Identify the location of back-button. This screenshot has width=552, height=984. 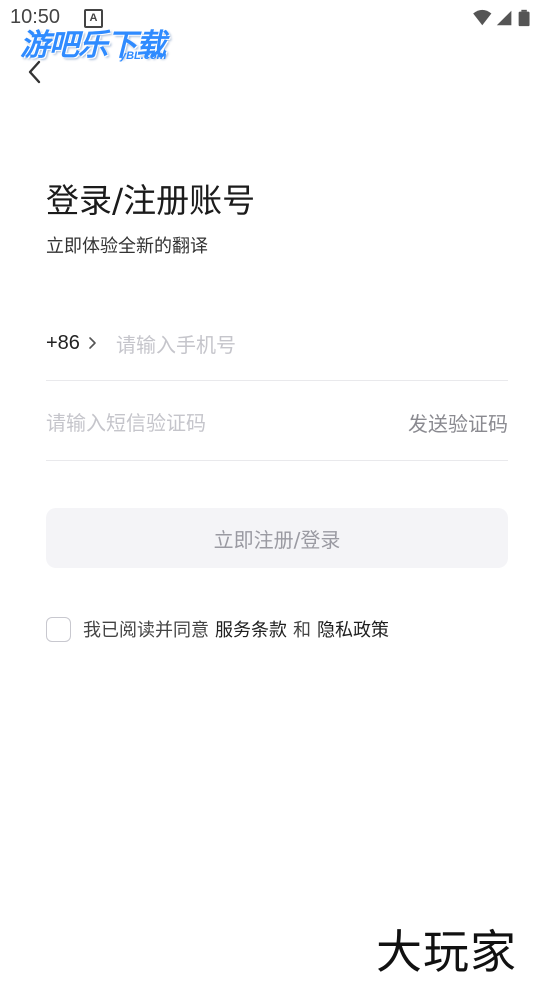
(36, 72).